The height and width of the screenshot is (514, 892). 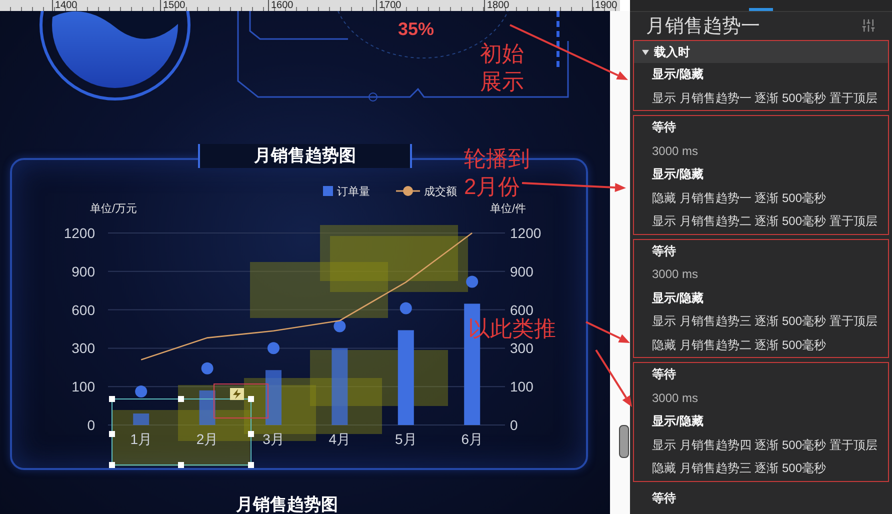 I want to click on action-detail: 显示 月销售趋势四 逐渐 500毫秒 置于顶层, so click(x=764, y=445).